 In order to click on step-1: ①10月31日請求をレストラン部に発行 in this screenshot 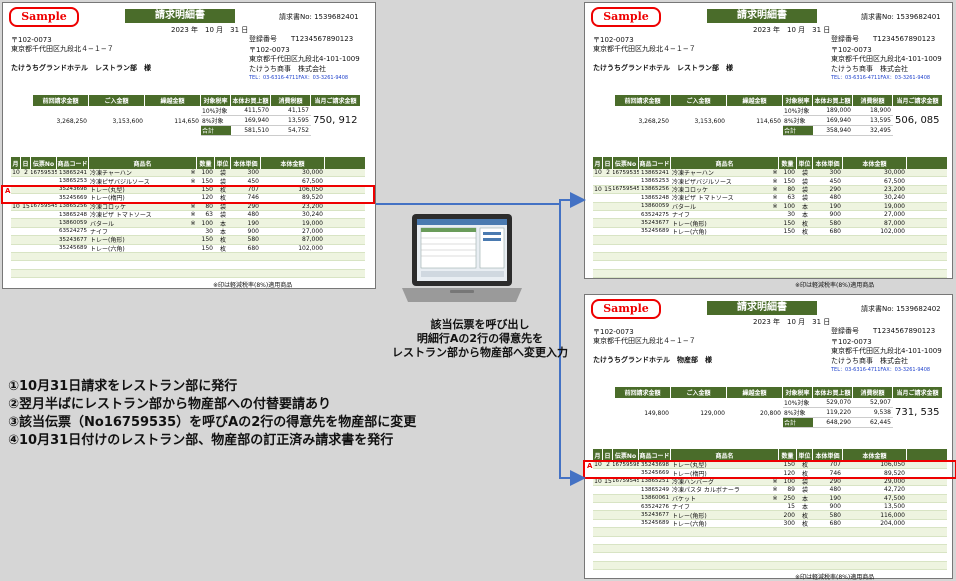, I will do `click(123, 386)`.